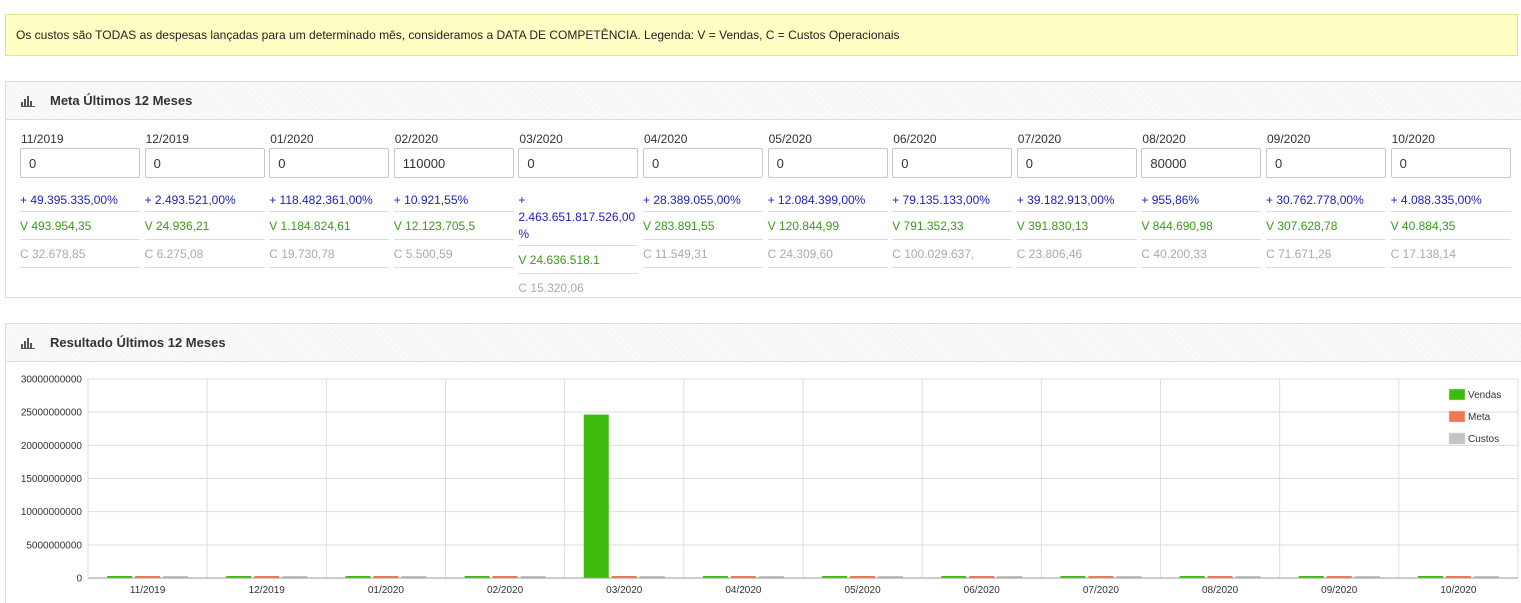 This screenshot has height=603, width=1521. Describe the element at coordinates (763, 101) in the screenshot. I see `meta-panel-header: Meta Últimos 12 Meses` at that location.